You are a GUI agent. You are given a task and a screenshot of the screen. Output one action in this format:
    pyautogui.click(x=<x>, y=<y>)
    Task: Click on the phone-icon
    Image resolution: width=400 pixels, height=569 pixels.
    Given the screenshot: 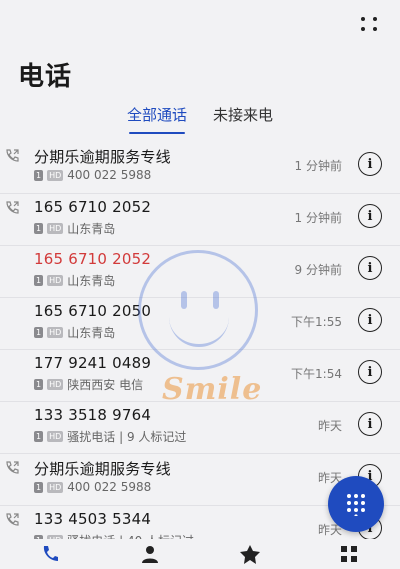 What is the action you would take?
    pyautogui.click(x=50, y=553)
    